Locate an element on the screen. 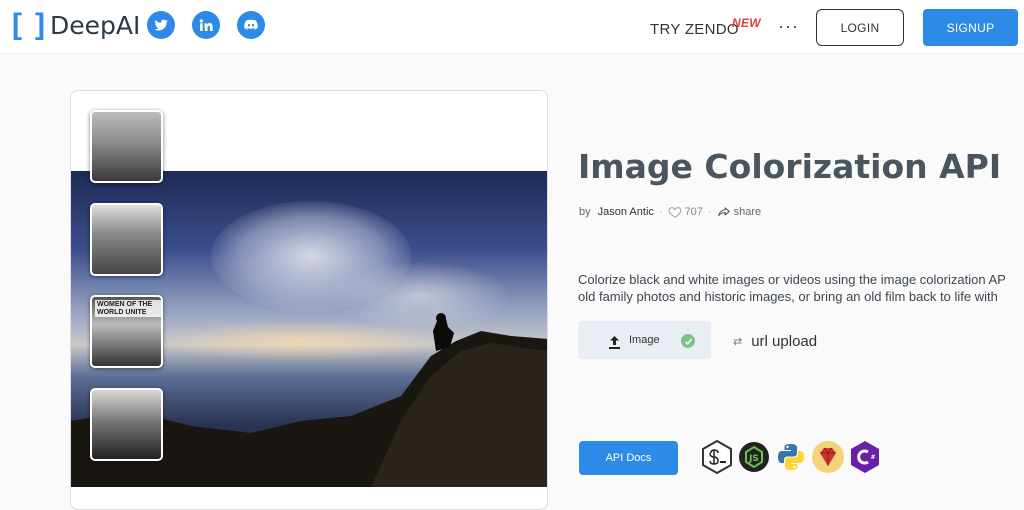  check-icon is located at coordinates (688, 341).